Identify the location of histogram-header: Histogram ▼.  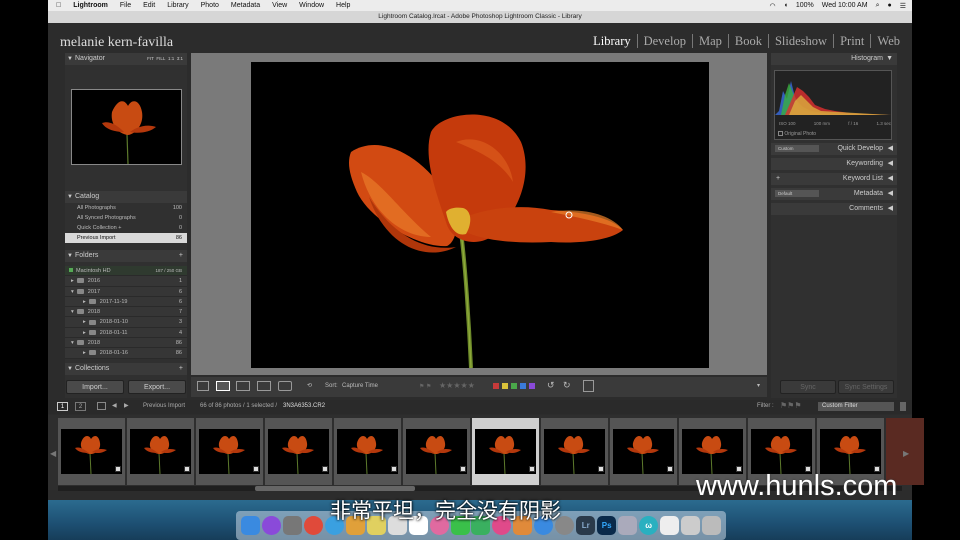
(834, 59).